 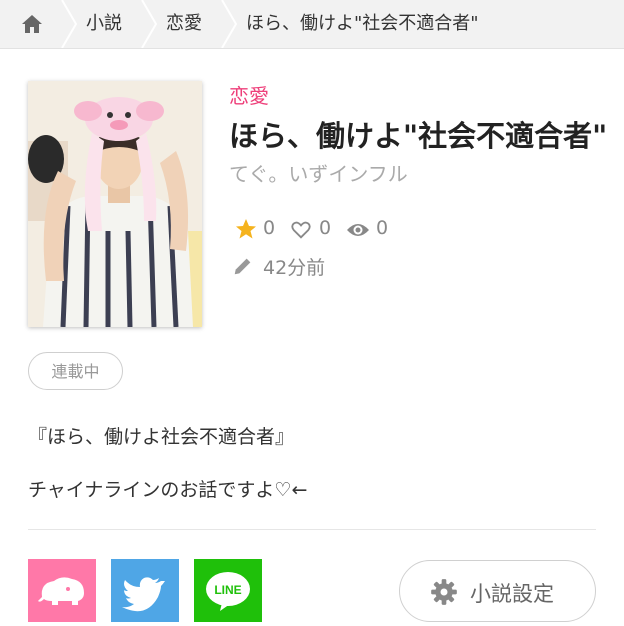 I want to click on view-count: 0, so click(x=382, y=228).